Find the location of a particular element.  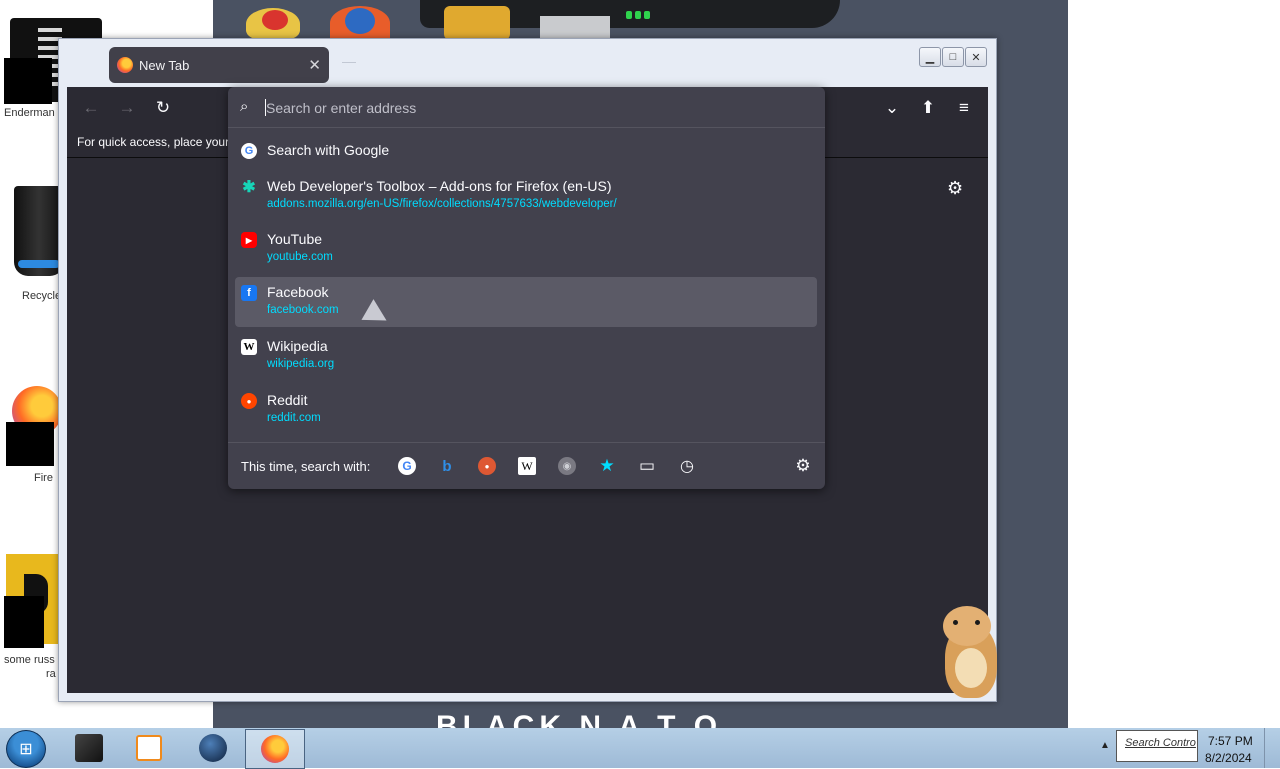

firefox-icon is located at coordinates (275, 749).